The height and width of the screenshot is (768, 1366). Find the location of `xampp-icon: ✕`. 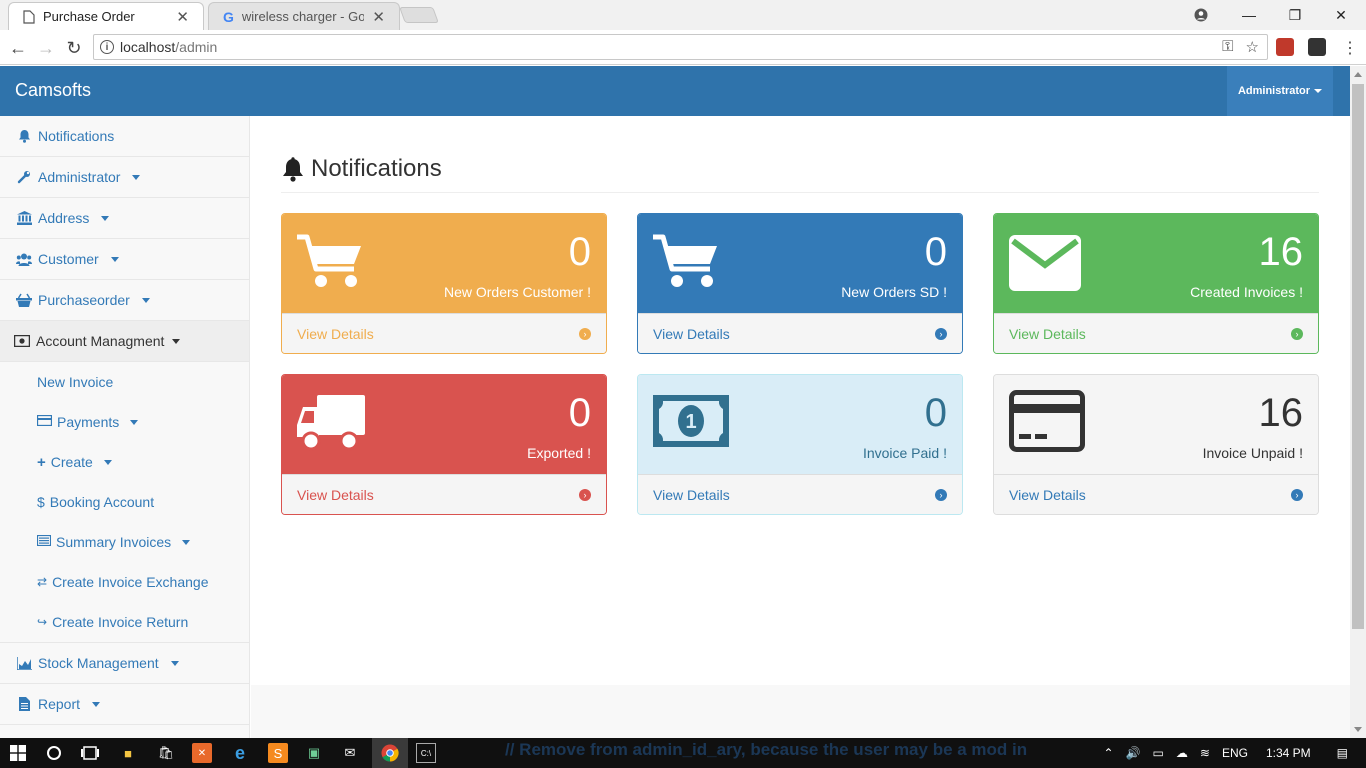

xampp-icon: ✕ is located at coordinates (202, 753).